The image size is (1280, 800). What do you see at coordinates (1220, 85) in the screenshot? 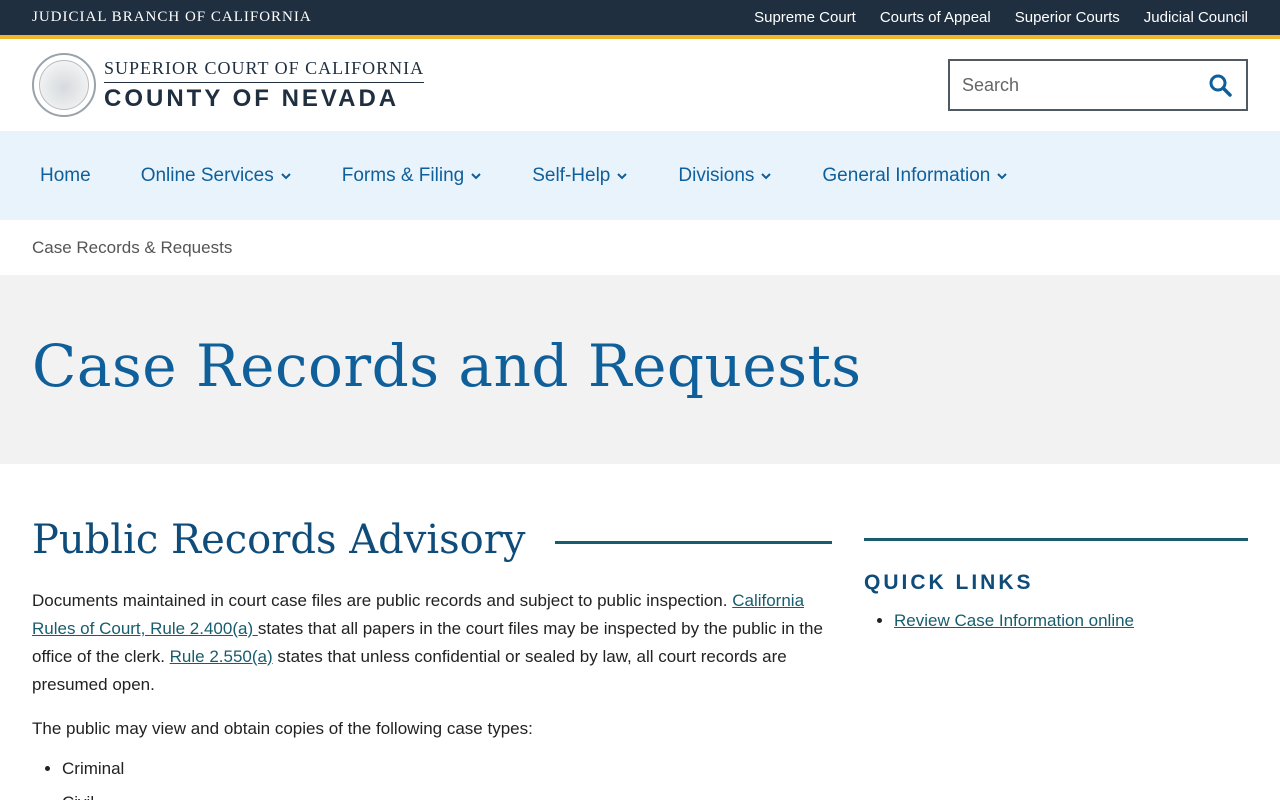
I see `search-icon` at bounding box center [1220, 85].